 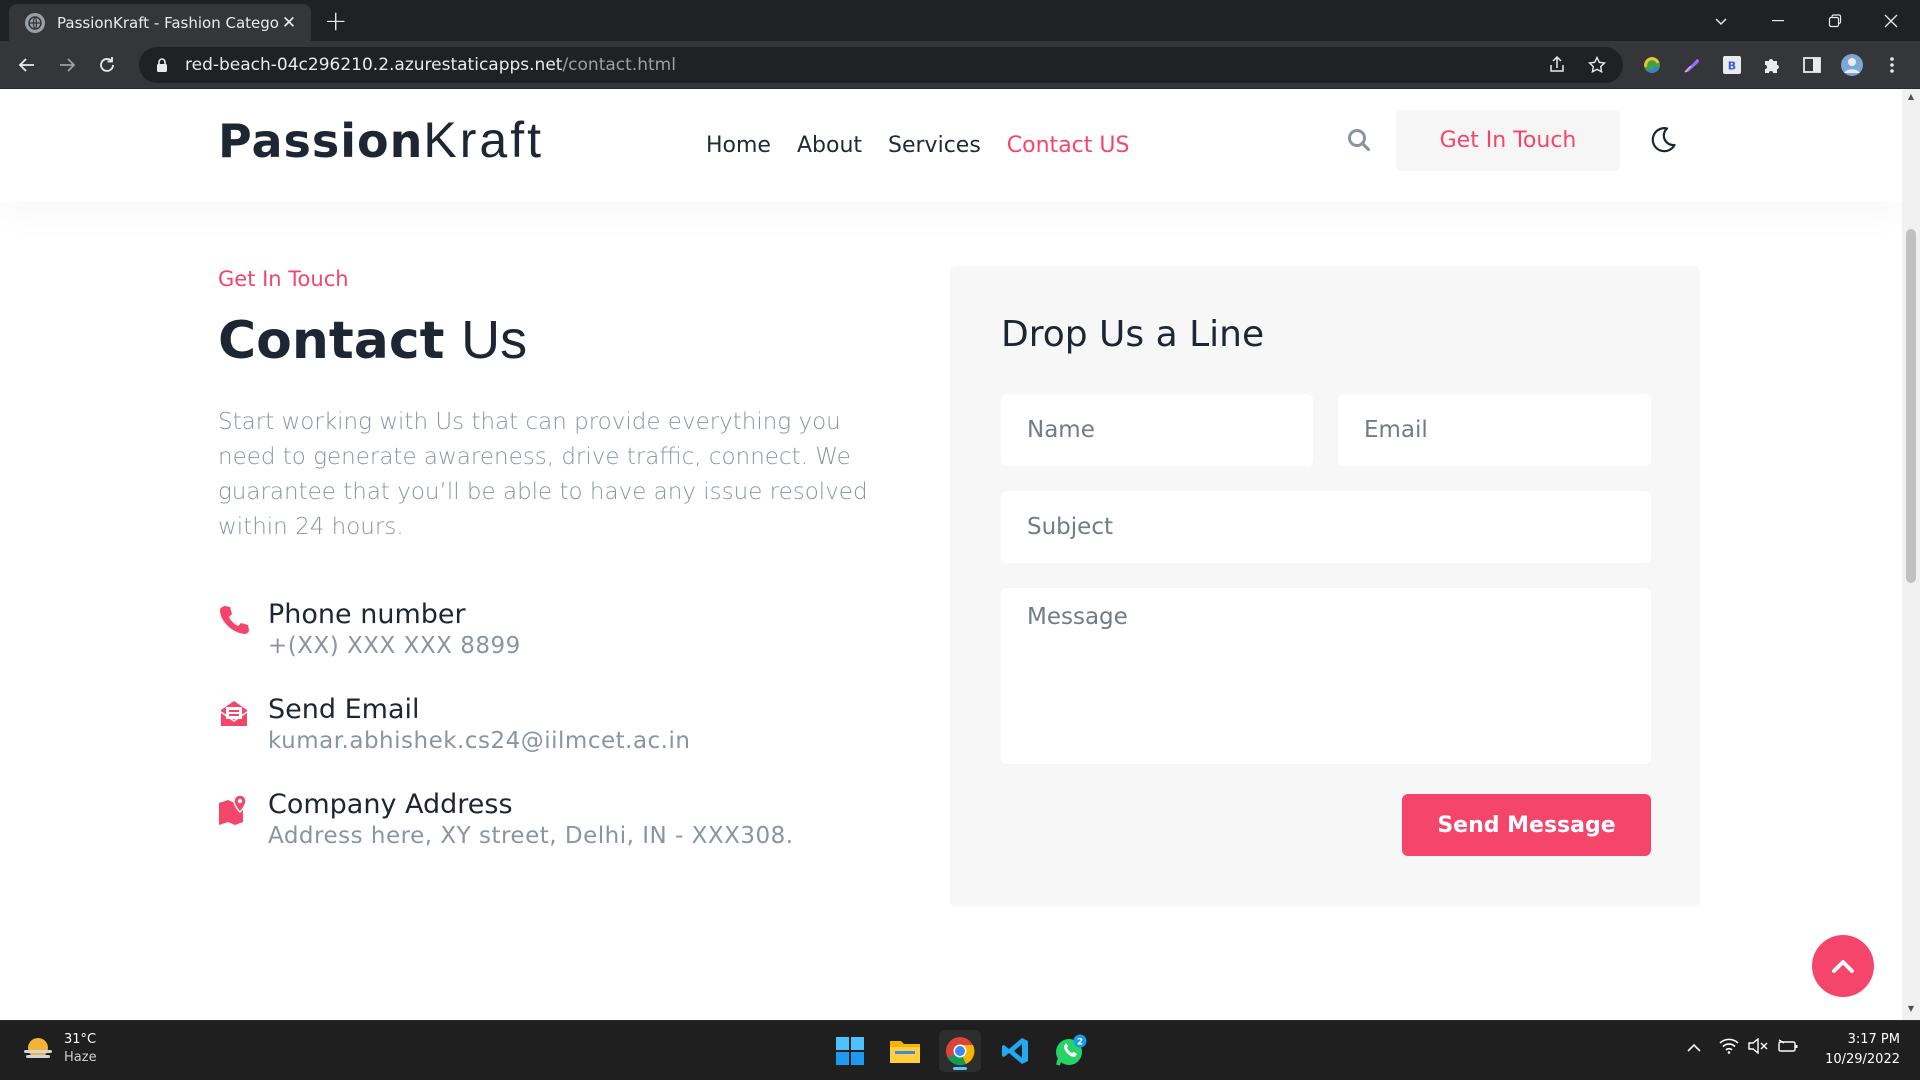 I want to click on scroll-up-arrow-icon: ▲, so click(x=1911, y=96).